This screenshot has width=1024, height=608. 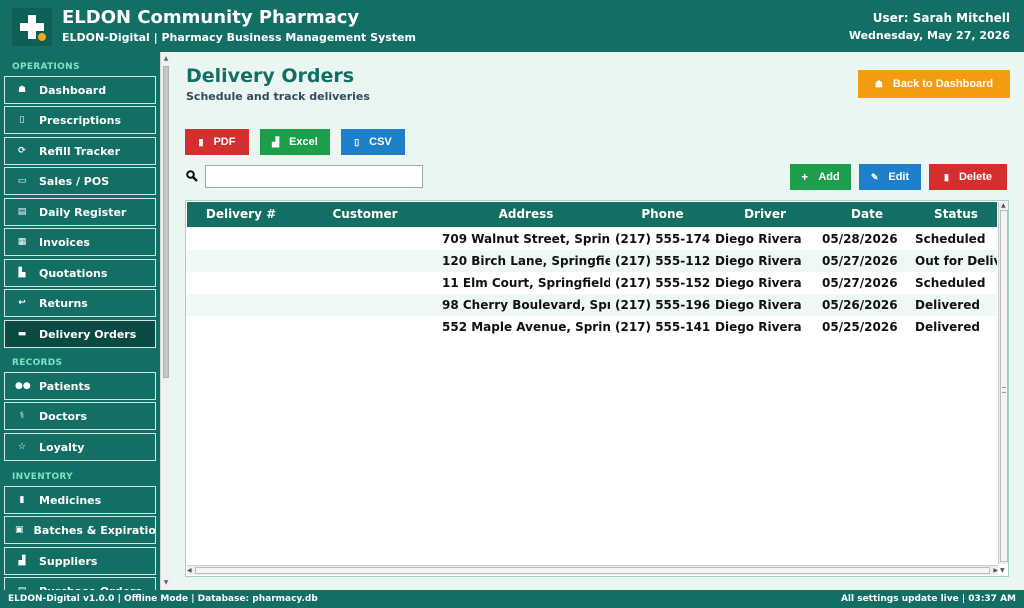 I want to click on sidebar-item-purchase-orders: ▤Purchase Orders, so click(x=80, y=583).